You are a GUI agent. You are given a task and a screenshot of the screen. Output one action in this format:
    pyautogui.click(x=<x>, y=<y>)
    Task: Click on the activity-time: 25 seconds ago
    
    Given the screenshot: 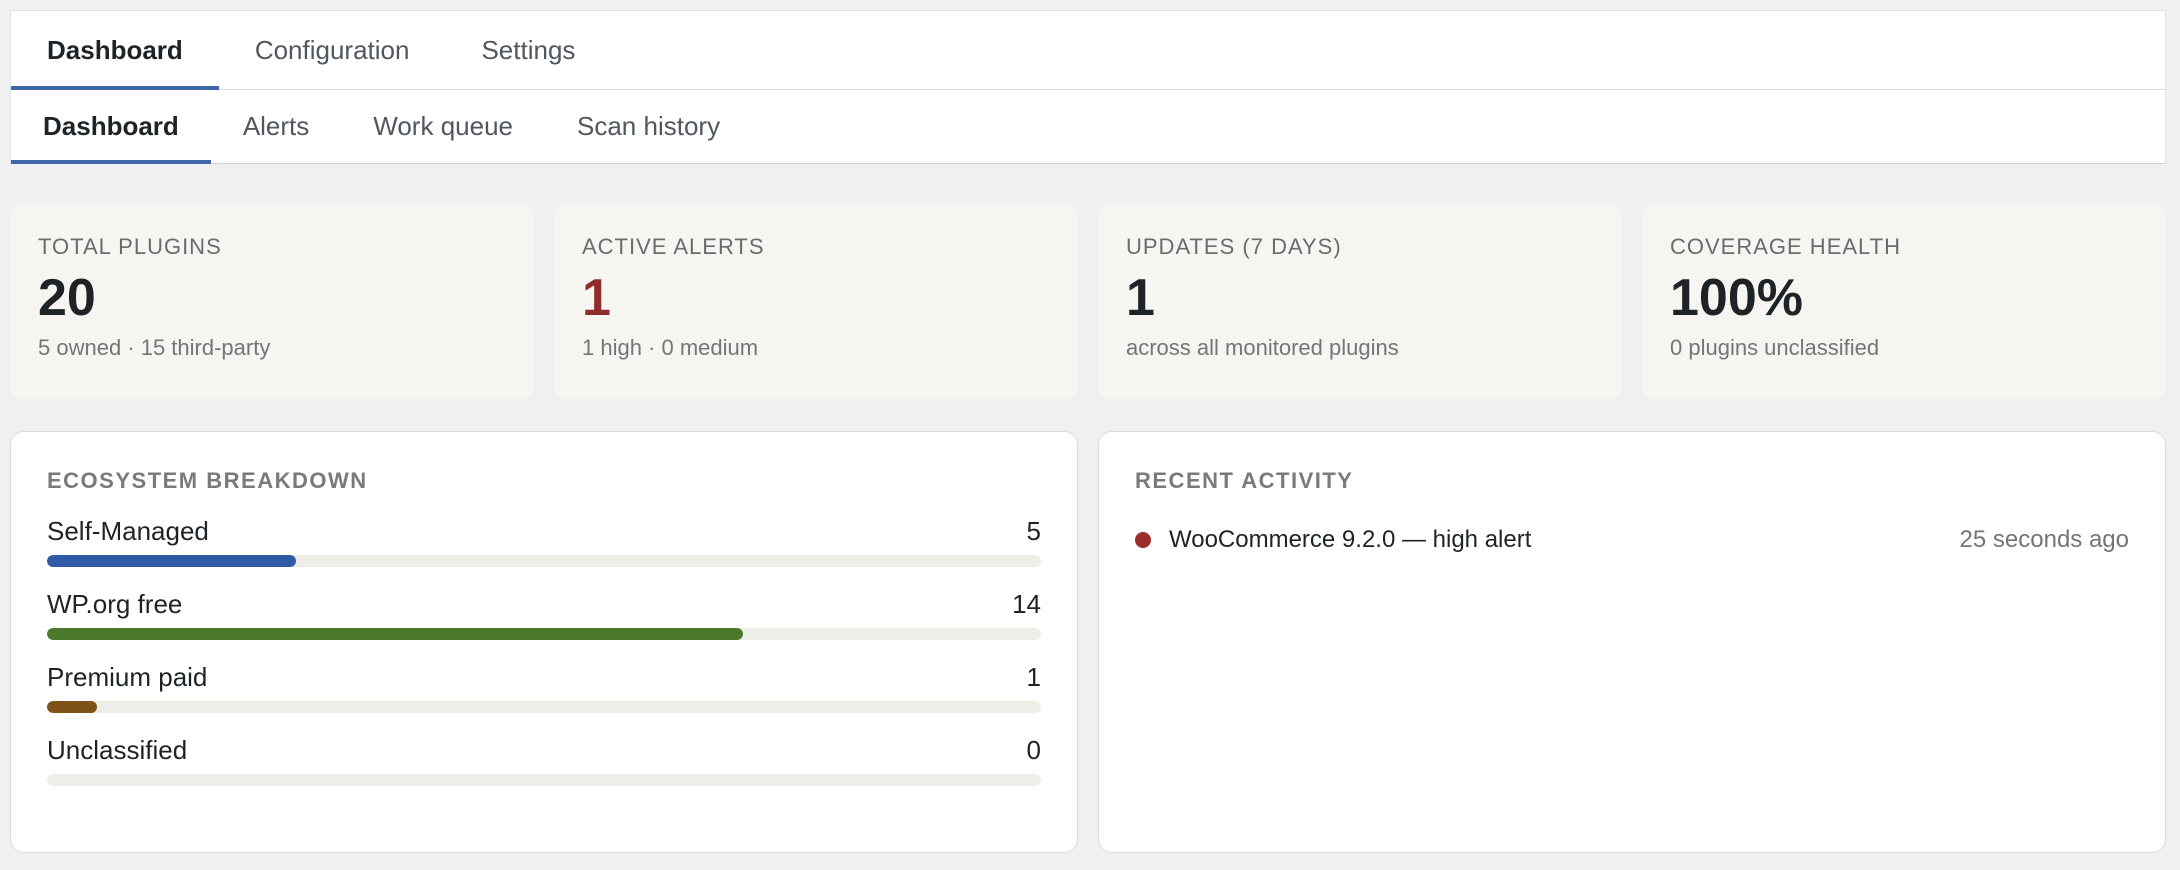 What is the action you would take?
    pyautogui.click(x=2044, y=539)
    